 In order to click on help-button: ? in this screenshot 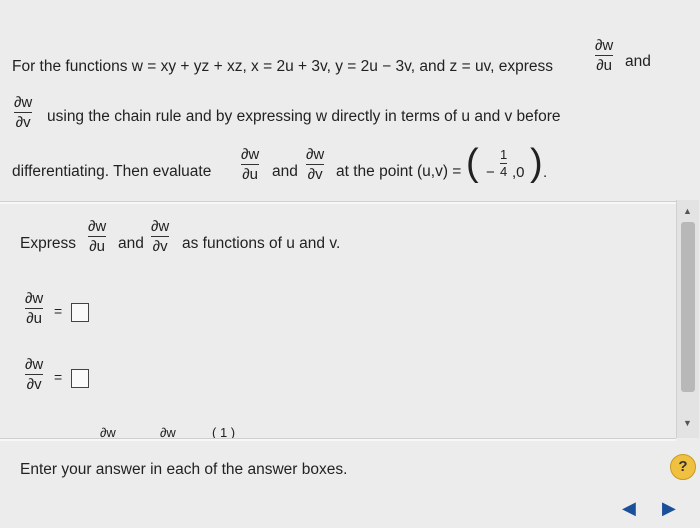, I will do `click(683, 467)`.